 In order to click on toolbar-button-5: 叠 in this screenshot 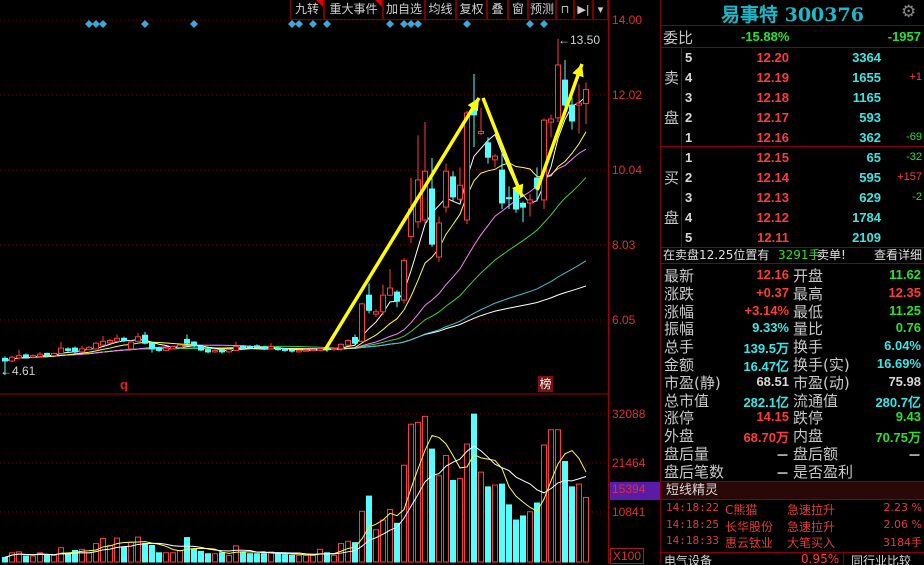, I will do `click(497, 10)`.